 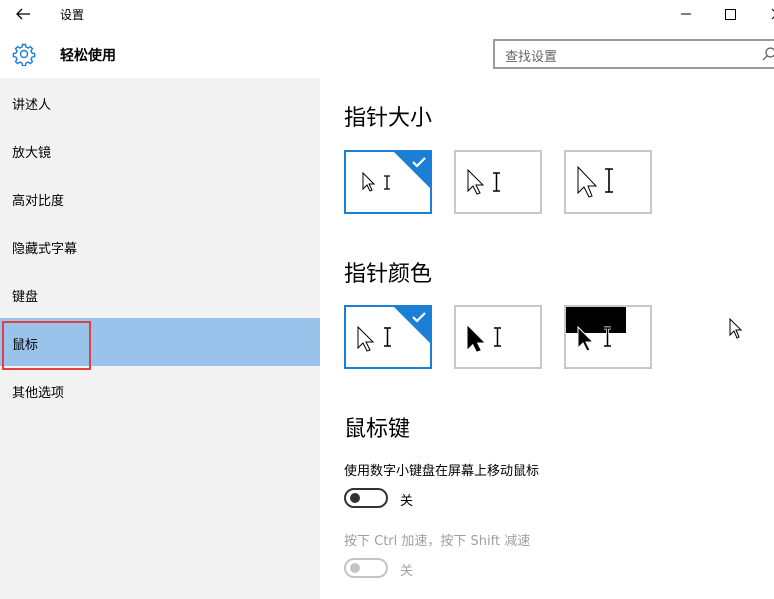 What do you see at coordinates (160, 246) in the screenshot?
I see `sidebar-item-closed-captions: 隐藏式字幕` at bounding box center [160, 246].